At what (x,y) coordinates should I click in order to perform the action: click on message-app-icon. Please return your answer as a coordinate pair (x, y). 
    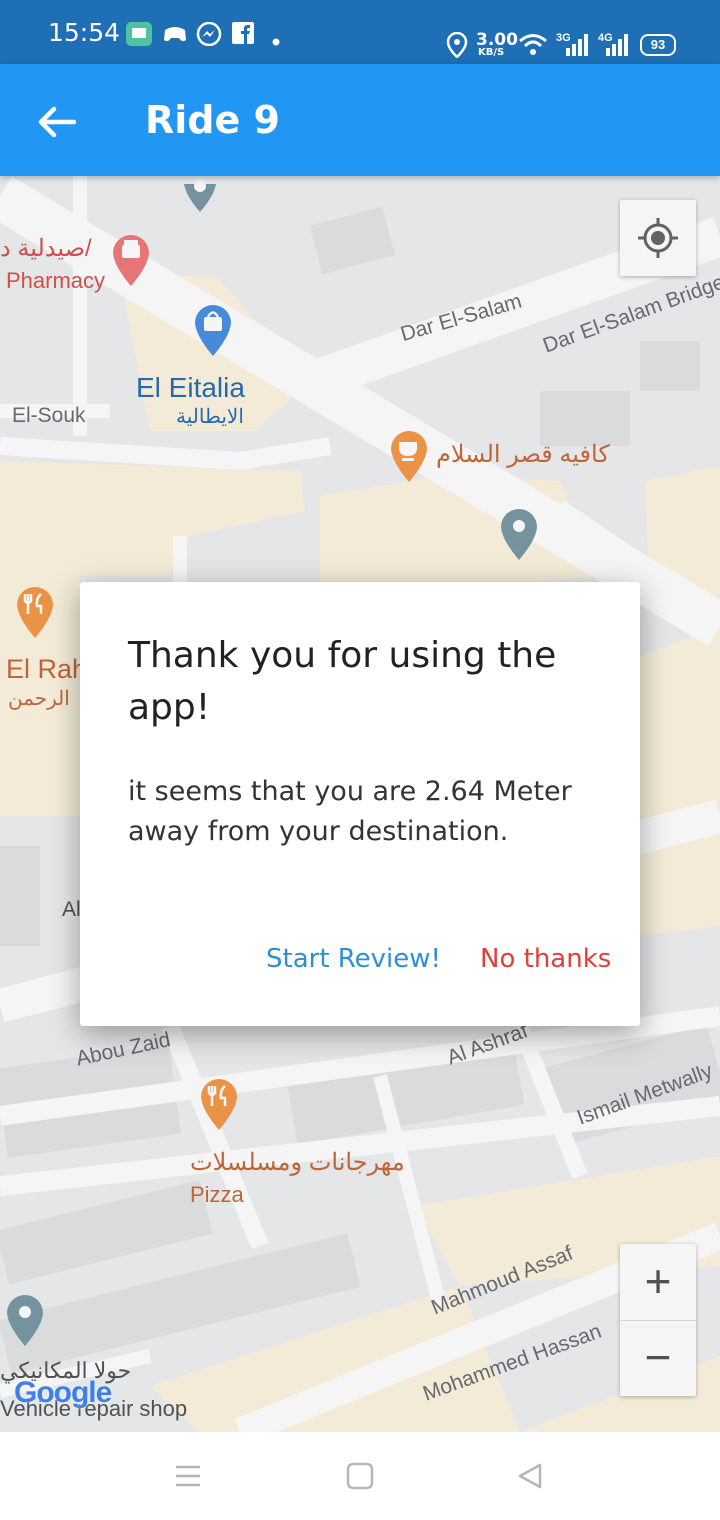
    Looking at the image, I should click on (139, 34).